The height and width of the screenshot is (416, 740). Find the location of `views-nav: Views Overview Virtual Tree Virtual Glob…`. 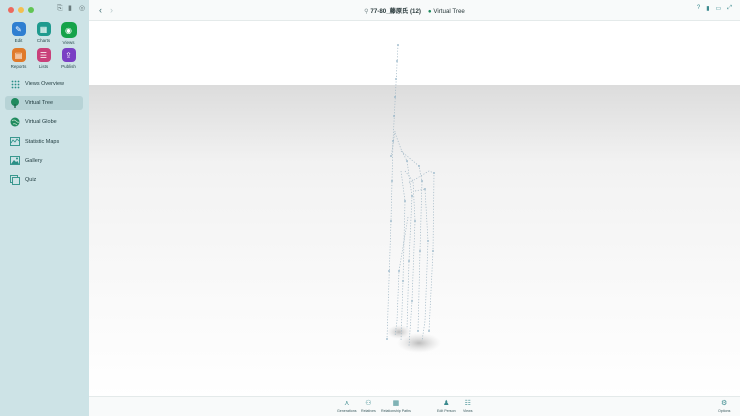

views-nav: Views Overview Virtual Tree Virtual Glob… is located at coordinates (44, 134).